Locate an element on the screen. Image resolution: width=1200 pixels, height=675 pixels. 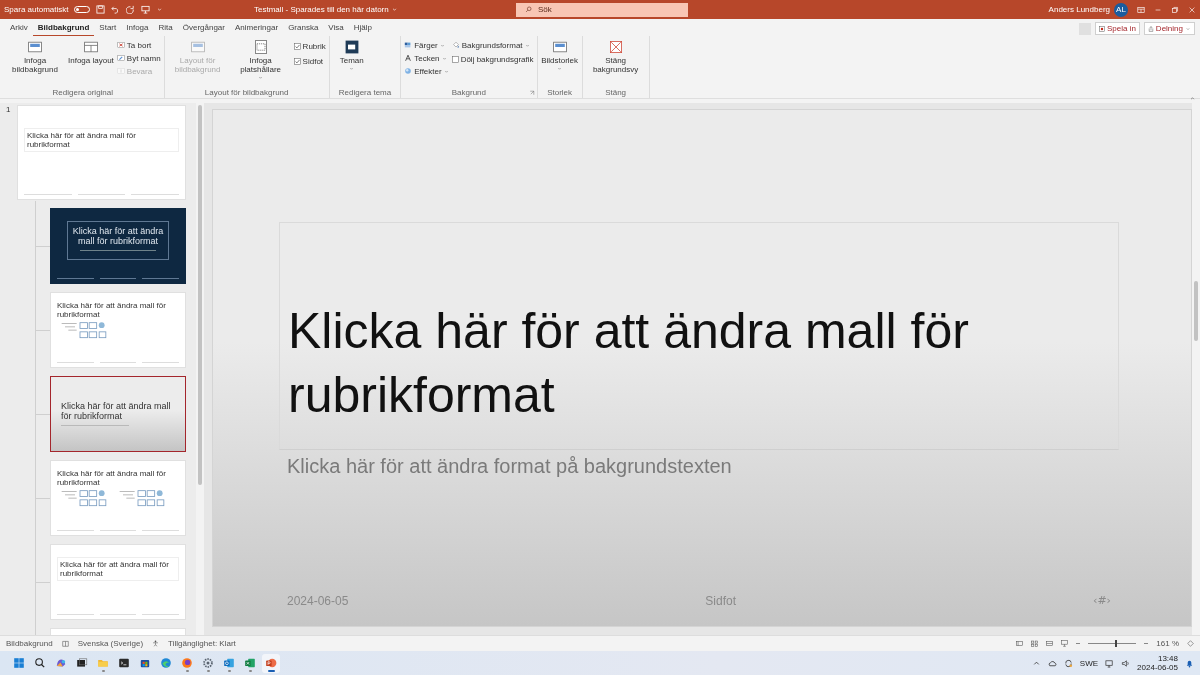
accessibility-status: Tillgänglighet: Klart is located at coordinates (202, 643).